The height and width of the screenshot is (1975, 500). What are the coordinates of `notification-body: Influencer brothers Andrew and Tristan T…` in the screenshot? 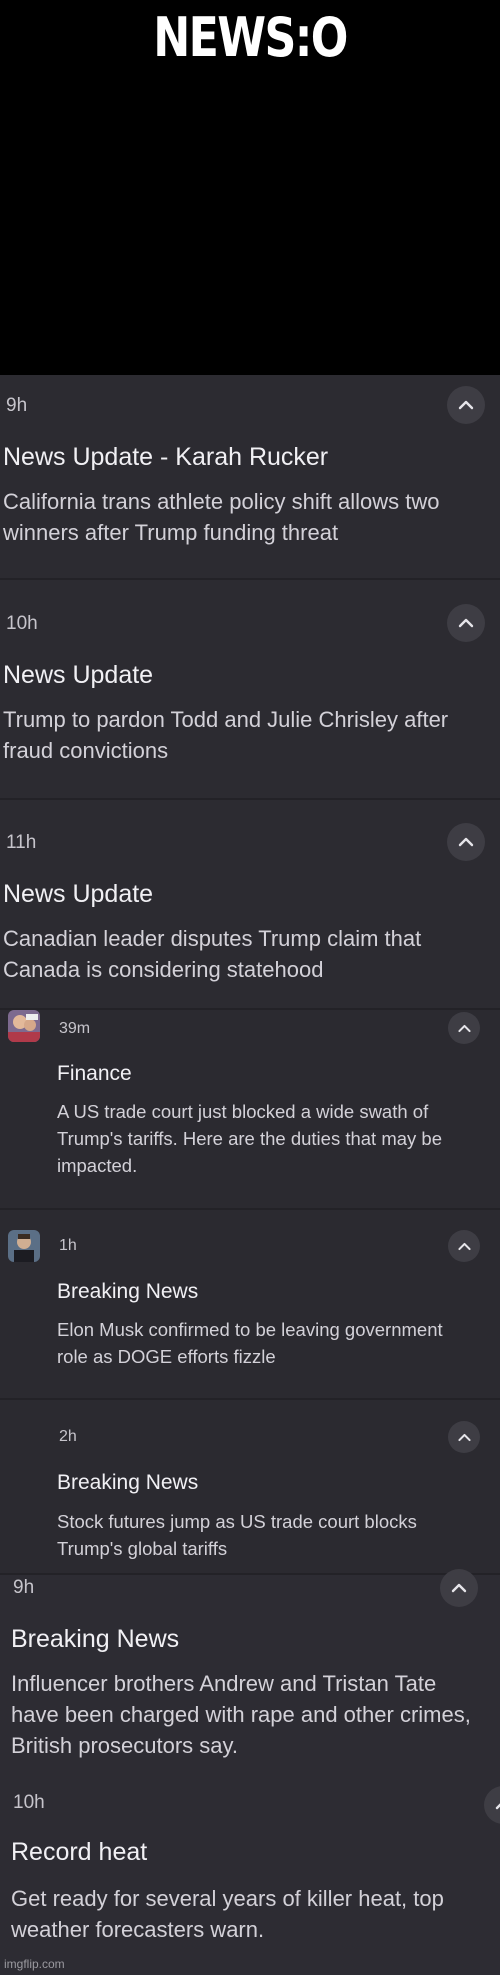 It's located at (241, 1714).